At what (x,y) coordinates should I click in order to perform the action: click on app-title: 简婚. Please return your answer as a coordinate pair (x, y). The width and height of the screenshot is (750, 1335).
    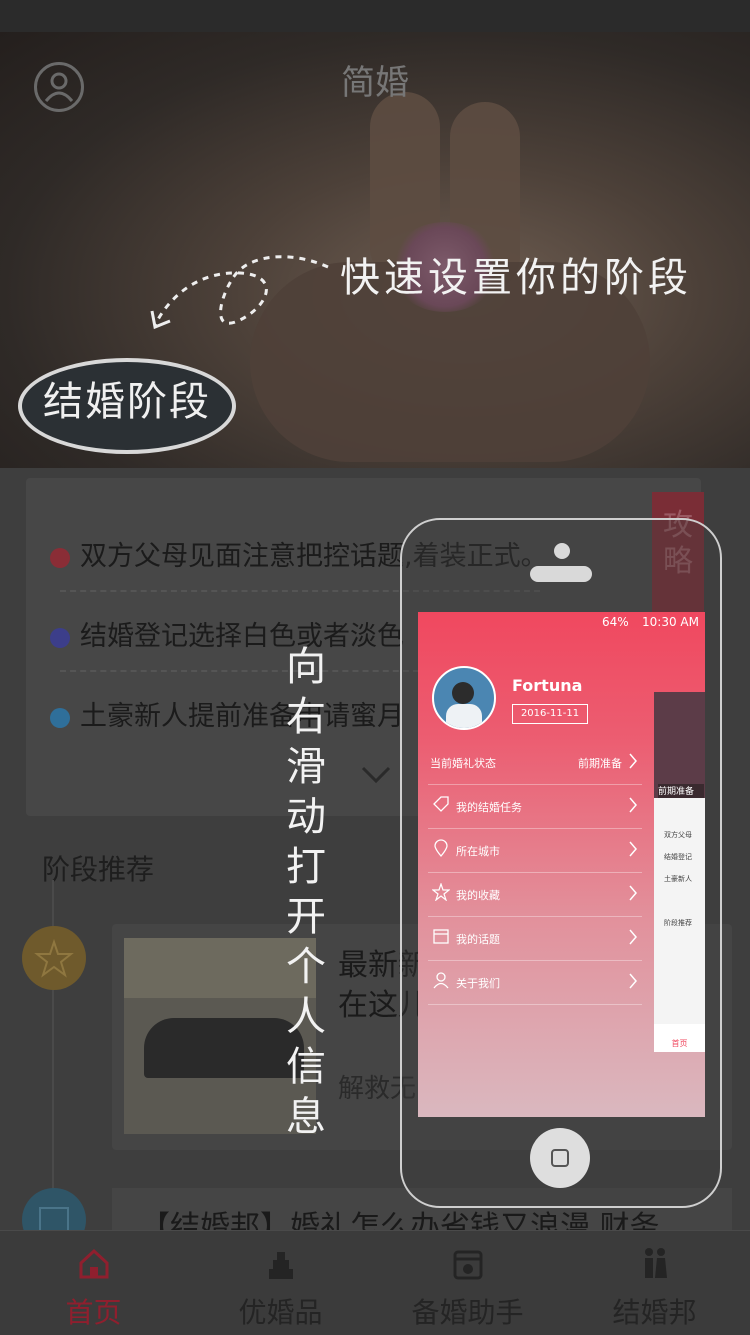
    Looking at the image, I should click on (375, 83).